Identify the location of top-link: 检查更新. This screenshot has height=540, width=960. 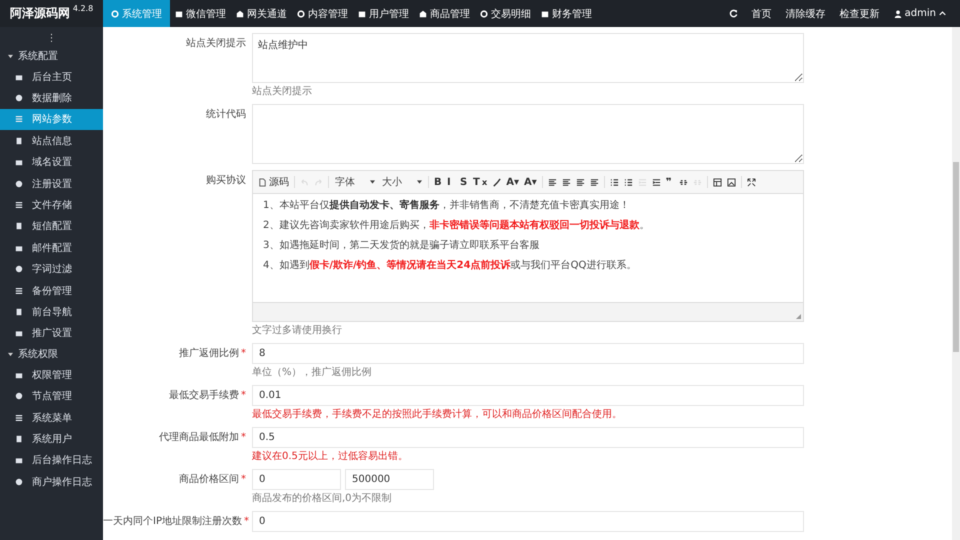
(860, 13).